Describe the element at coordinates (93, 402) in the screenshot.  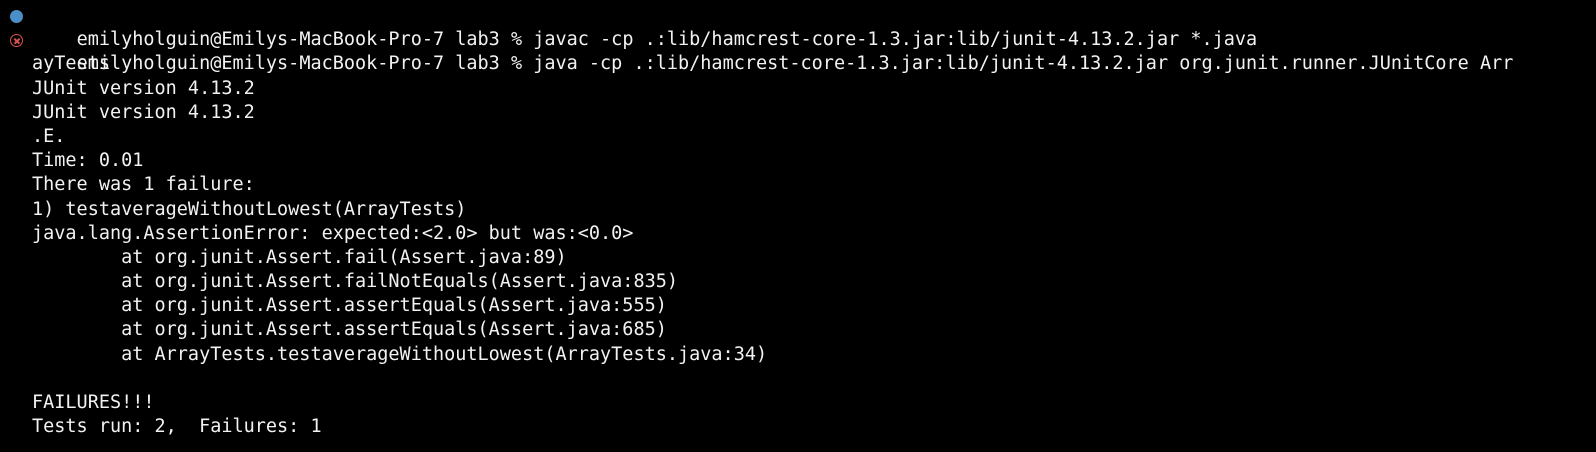
I see `output-line: FAILURES!!!` at that location.